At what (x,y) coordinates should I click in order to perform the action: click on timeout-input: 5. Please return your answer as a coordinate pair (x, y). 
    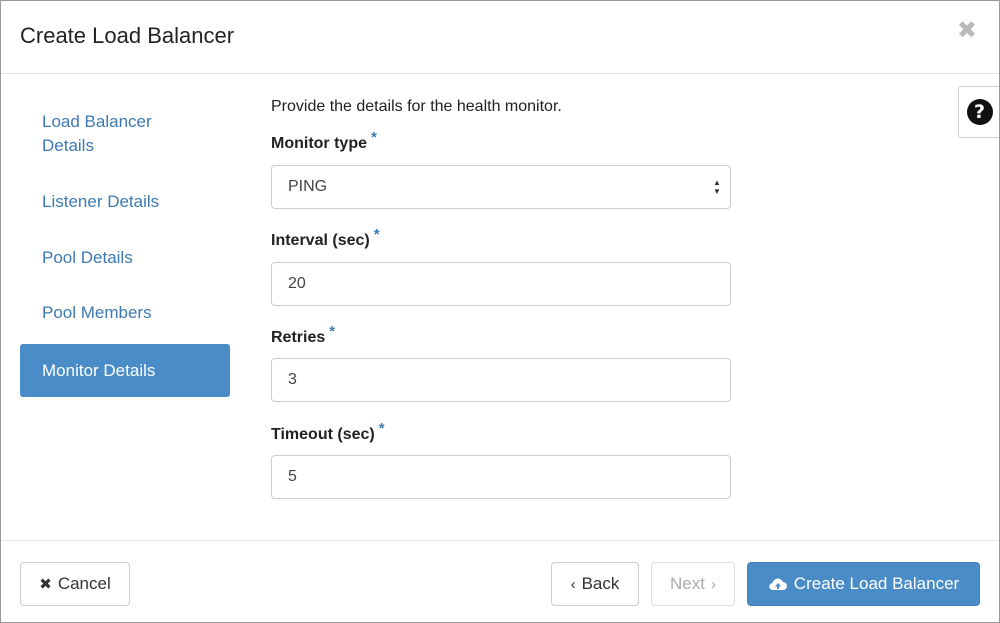
    Looking at the image, I should click on (501, 477).